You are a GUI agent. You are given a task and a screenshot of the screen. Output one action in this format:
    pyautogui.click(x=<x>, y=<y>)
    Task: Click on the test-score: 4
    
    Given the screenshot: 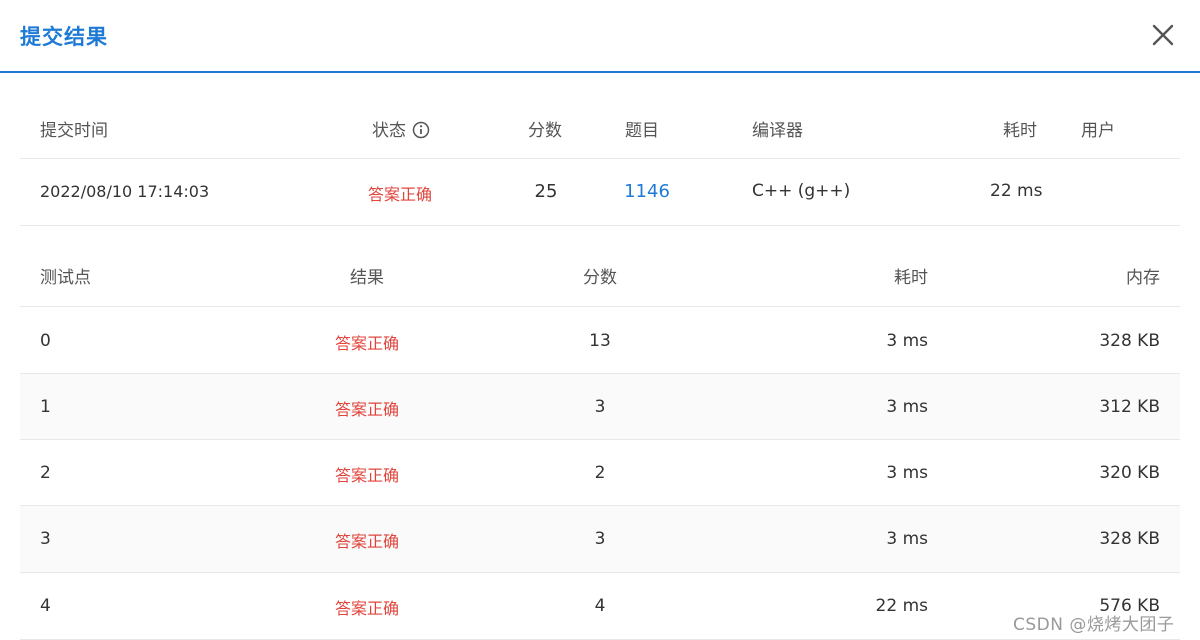 What is the action you would take?
    pyautogui.click(x=600, y=606)
    